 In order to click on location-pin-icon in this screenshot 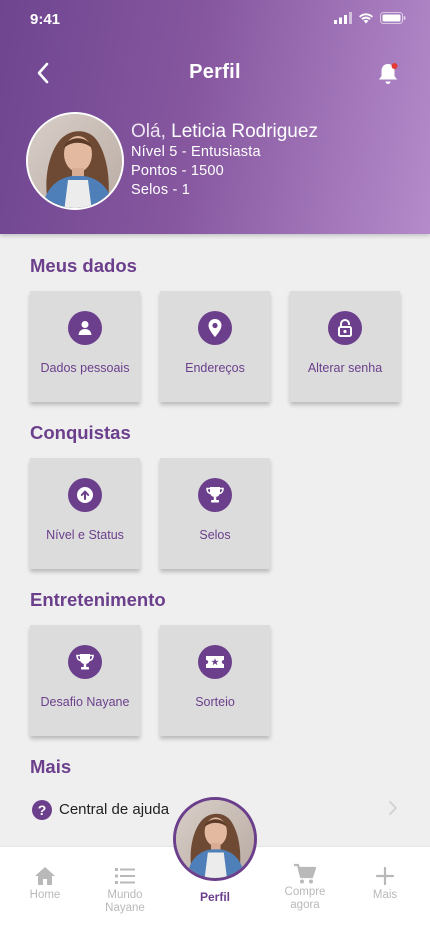, I will do `click(215, 328)`.